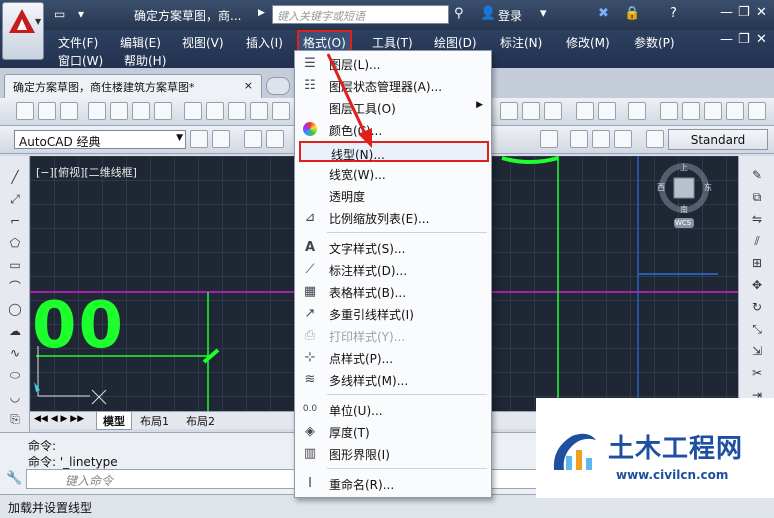 This screenshot has width=774, height=518. I want to click on text-style-button, so click(655, 139).